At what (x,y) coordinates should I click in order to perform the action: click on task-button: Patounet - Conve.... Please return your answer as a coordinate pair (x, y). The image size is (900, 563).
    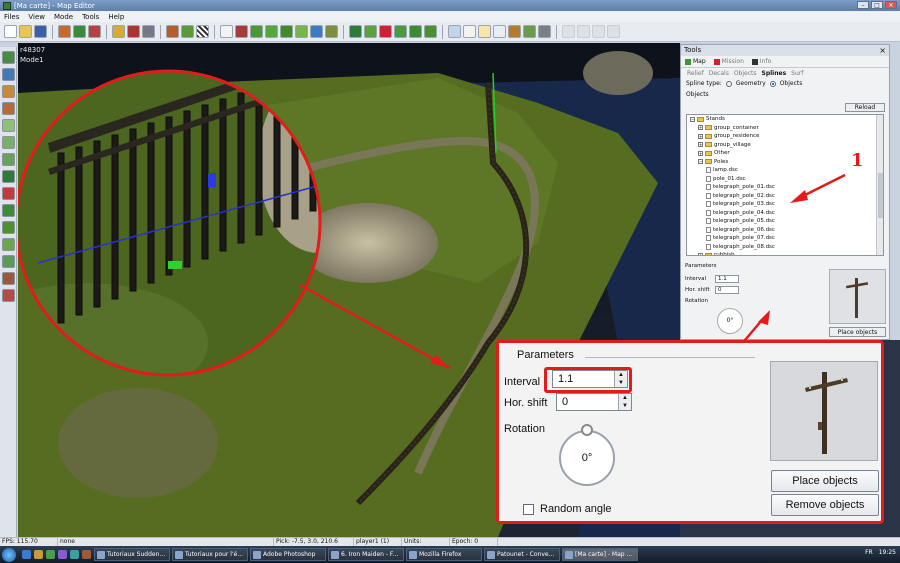
    Looking at the image, I should click on (522, 554).